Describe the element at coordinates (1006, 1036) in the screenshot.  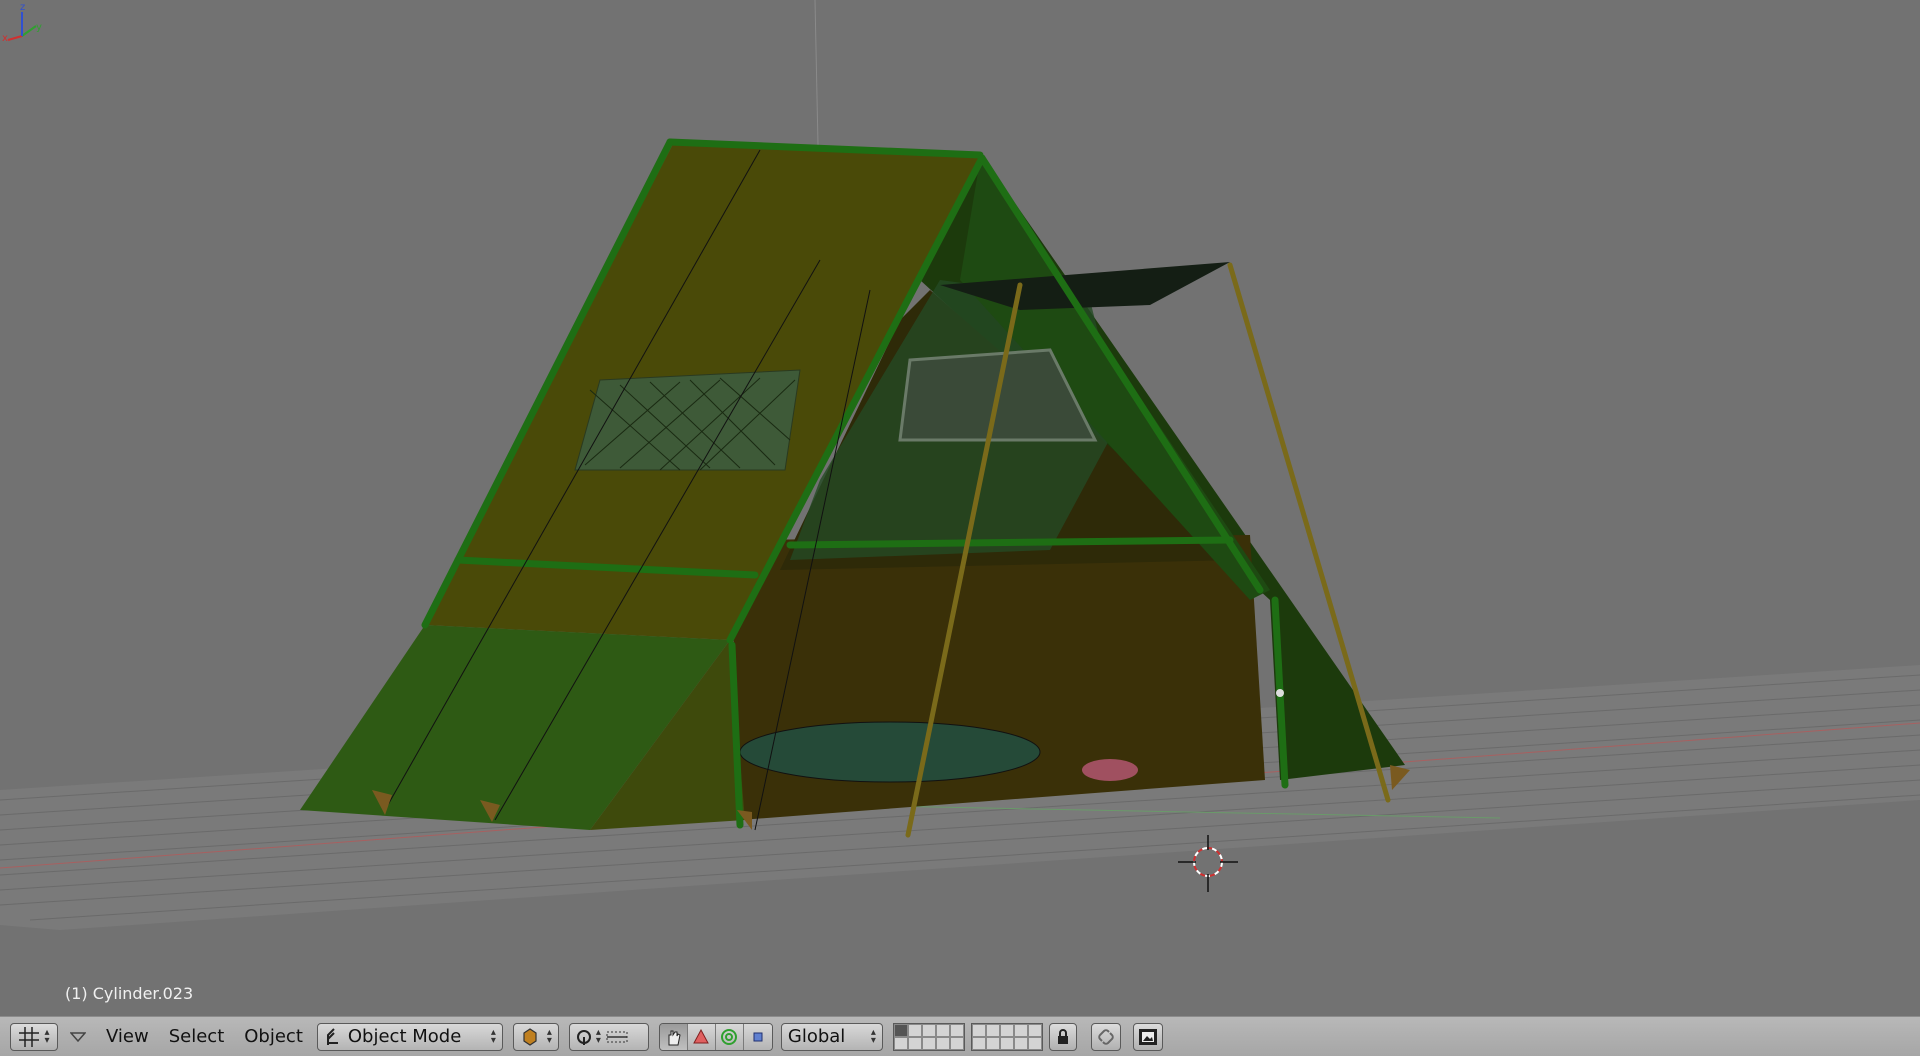
I see `layer-buttons-b` at that location.